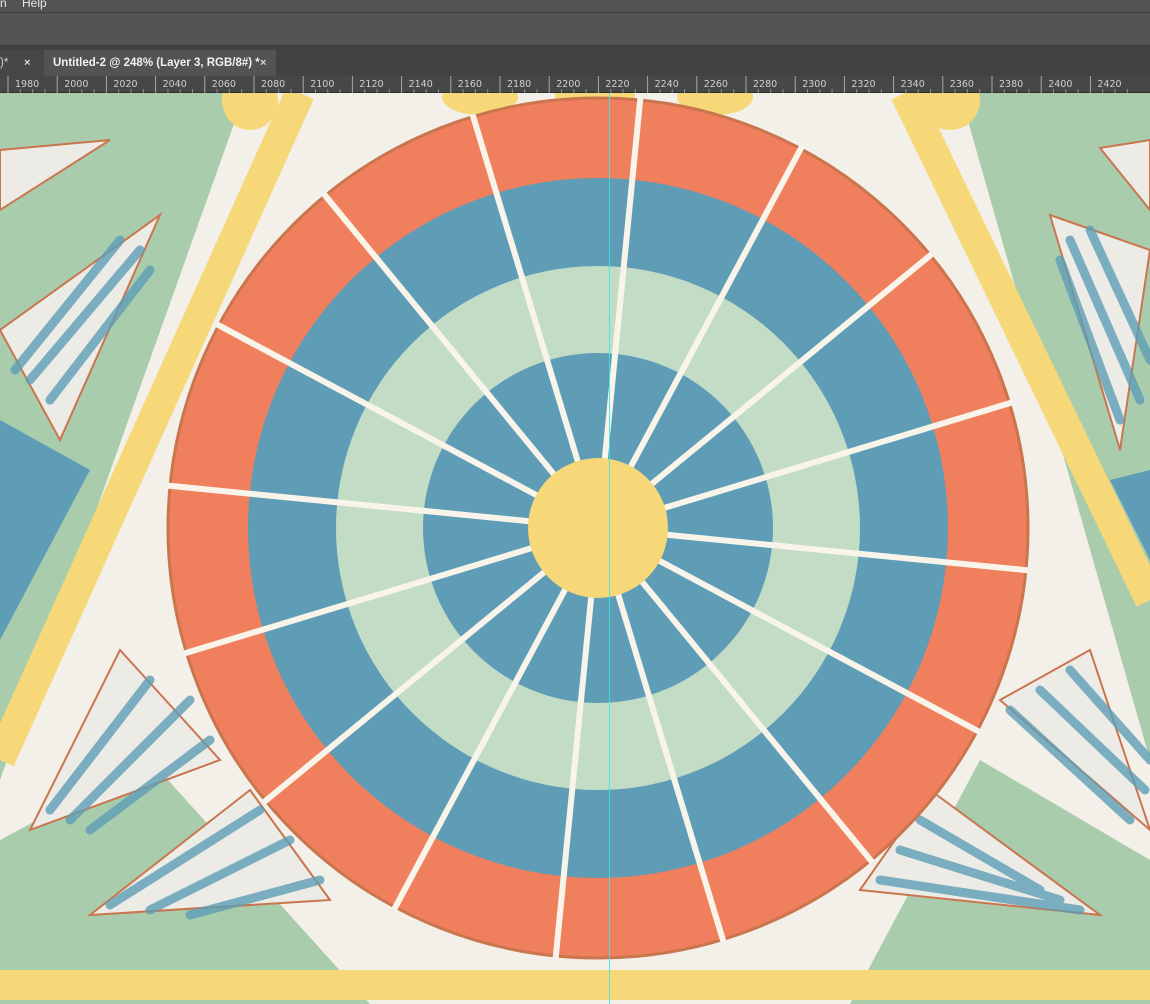  I want to click on tab-label: )*, so click(4, 63).